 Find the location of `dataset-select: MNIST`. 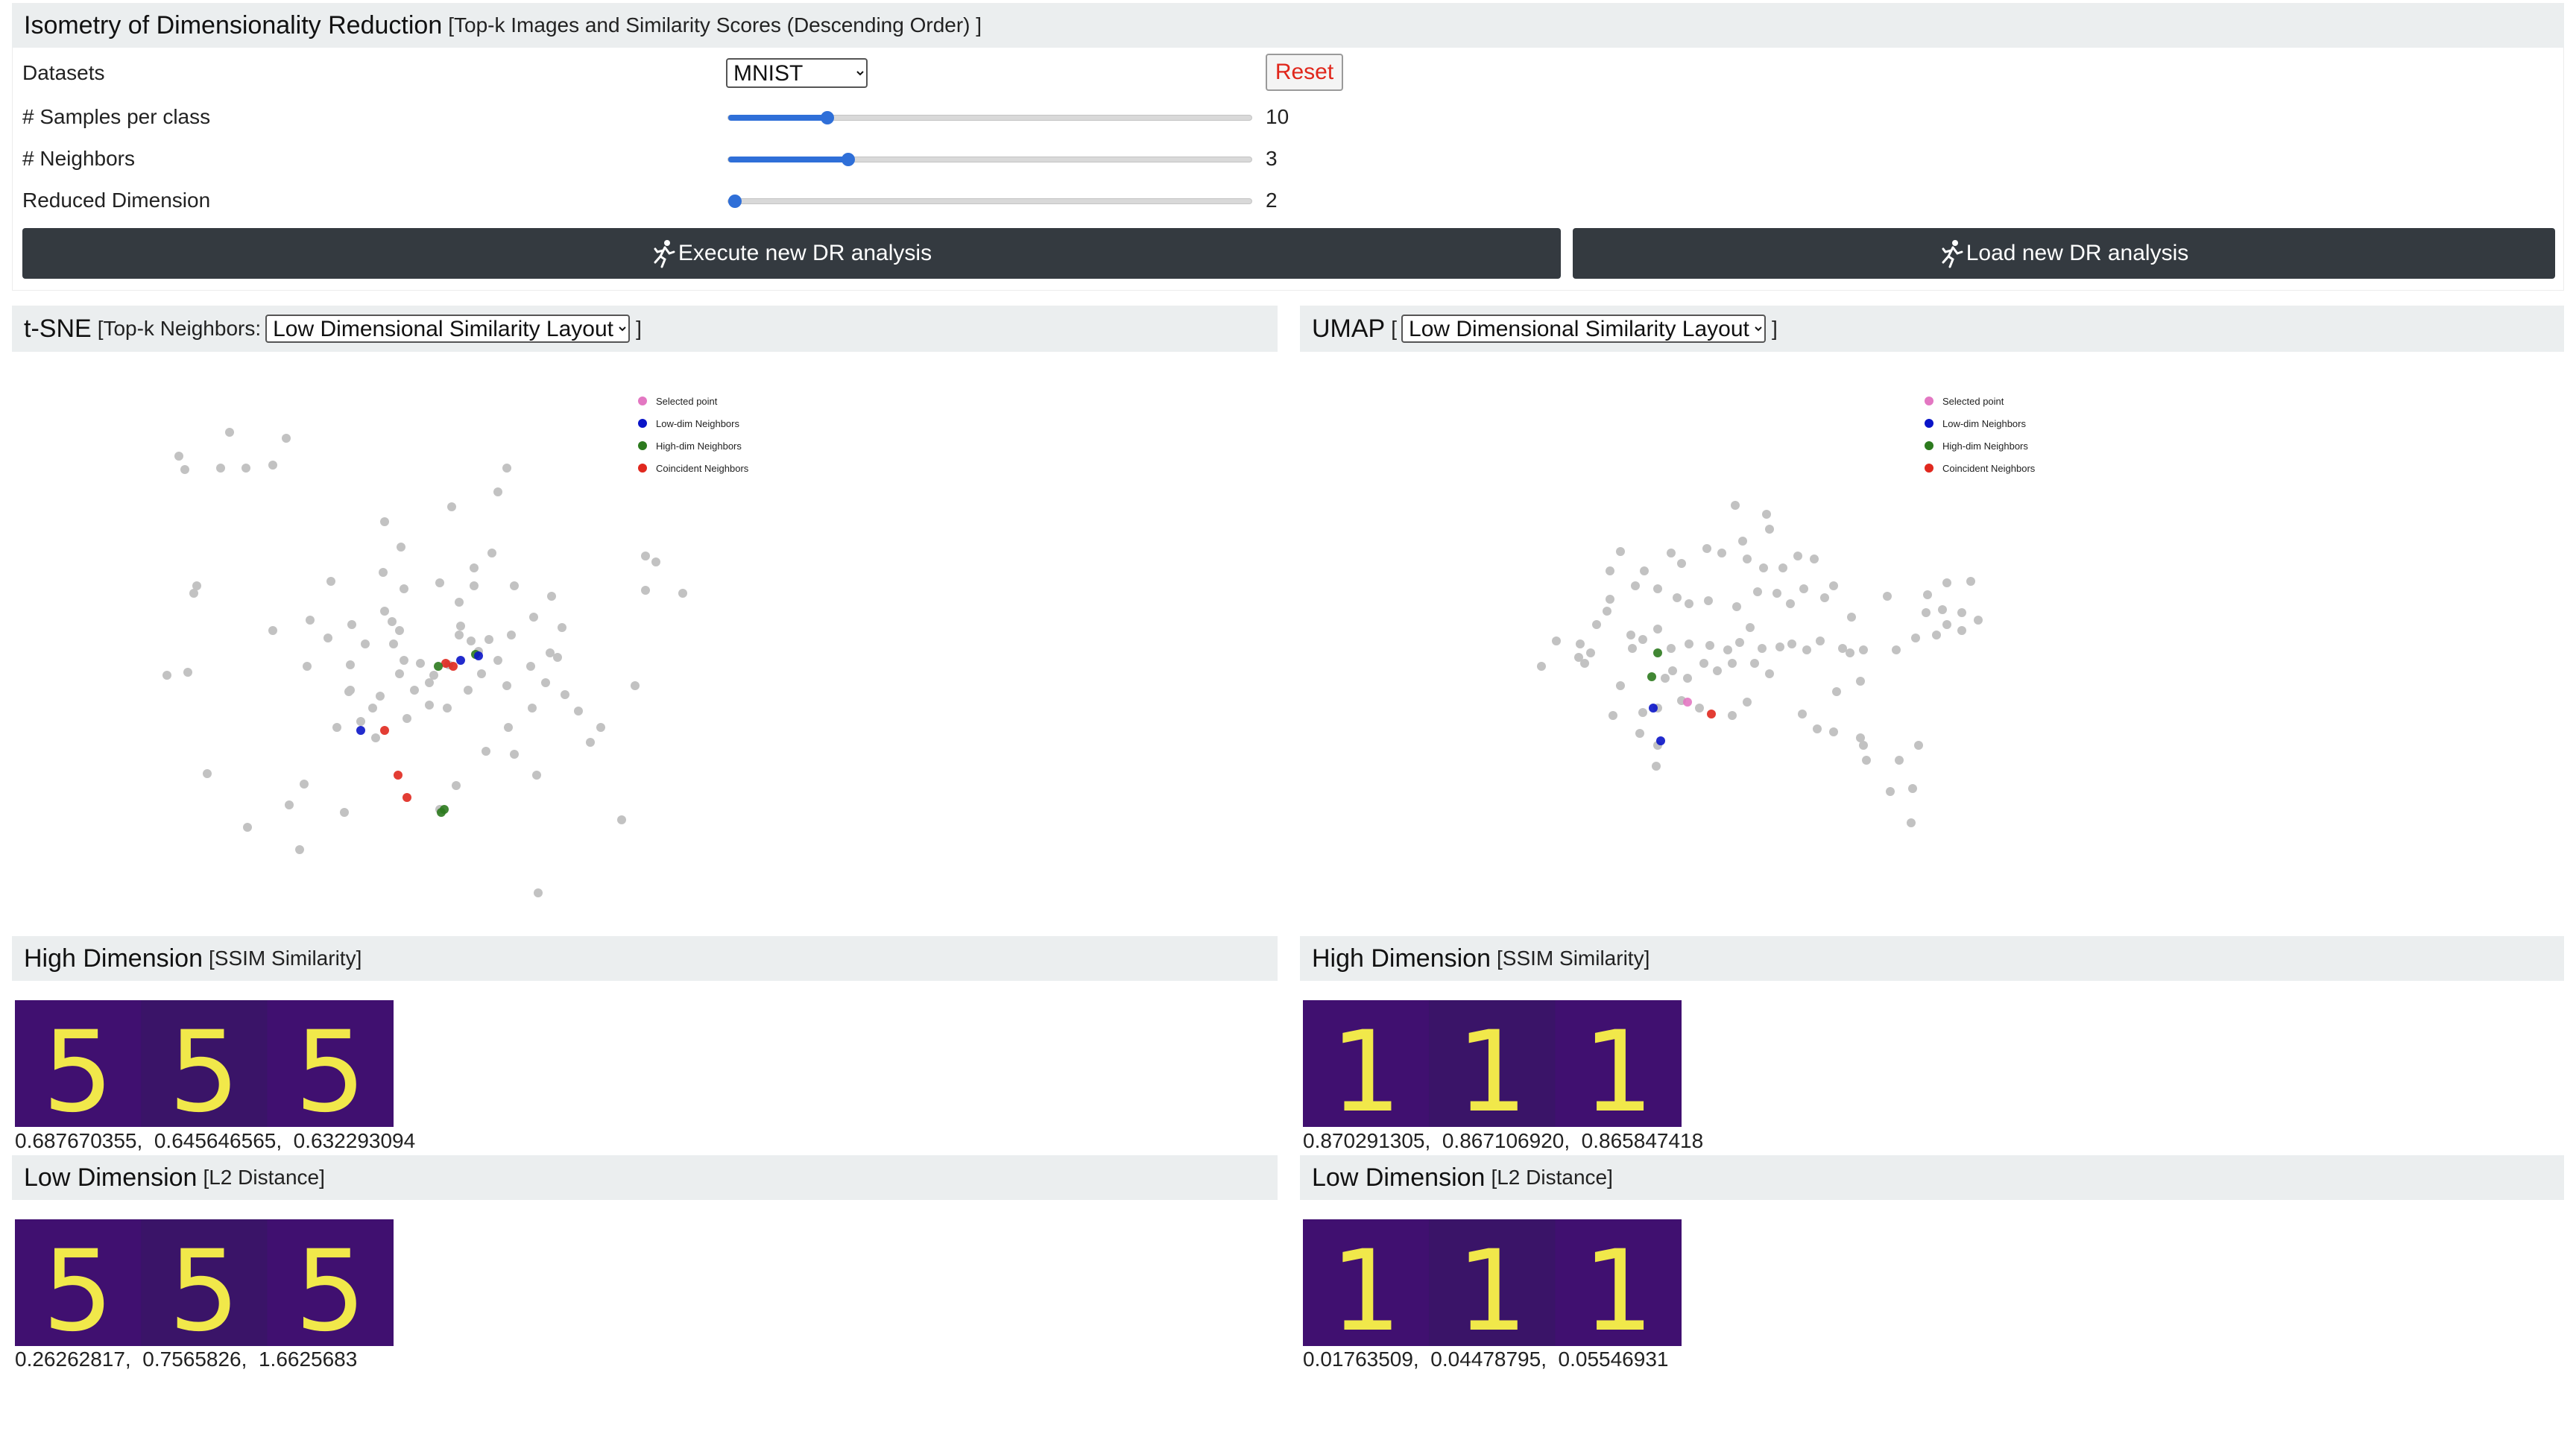

dataset-select: MNIST is located at coordinates (797, 73).